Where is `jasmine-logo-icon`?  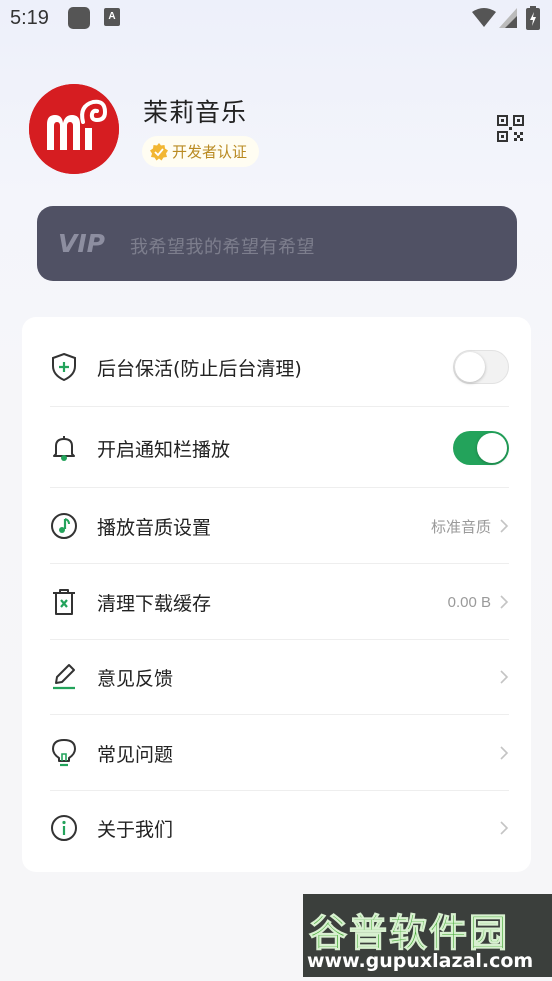 jasmine-logo-icon is located at coordinates (74, 129).